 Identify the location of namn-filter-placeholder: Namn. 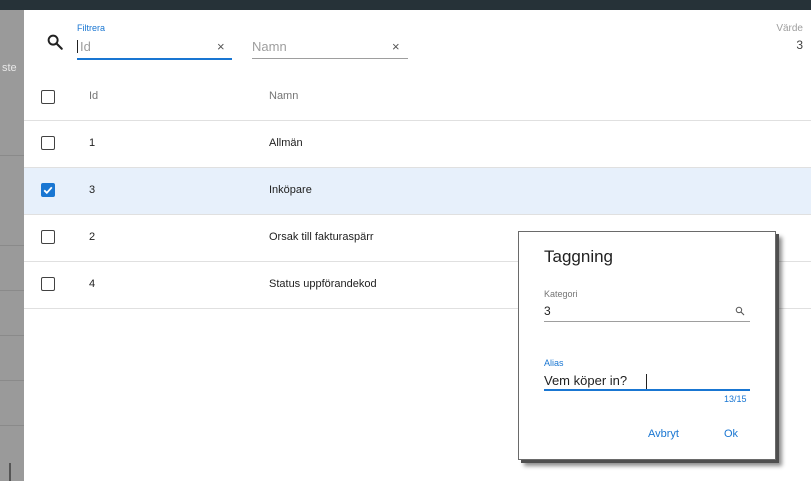
(269, 46).